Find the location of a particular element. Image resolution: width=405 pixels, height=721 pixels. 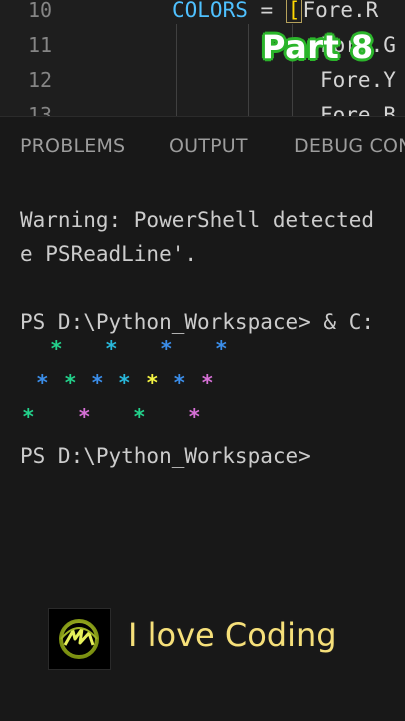

line-number: 10 is located at coordinates (40, 11).